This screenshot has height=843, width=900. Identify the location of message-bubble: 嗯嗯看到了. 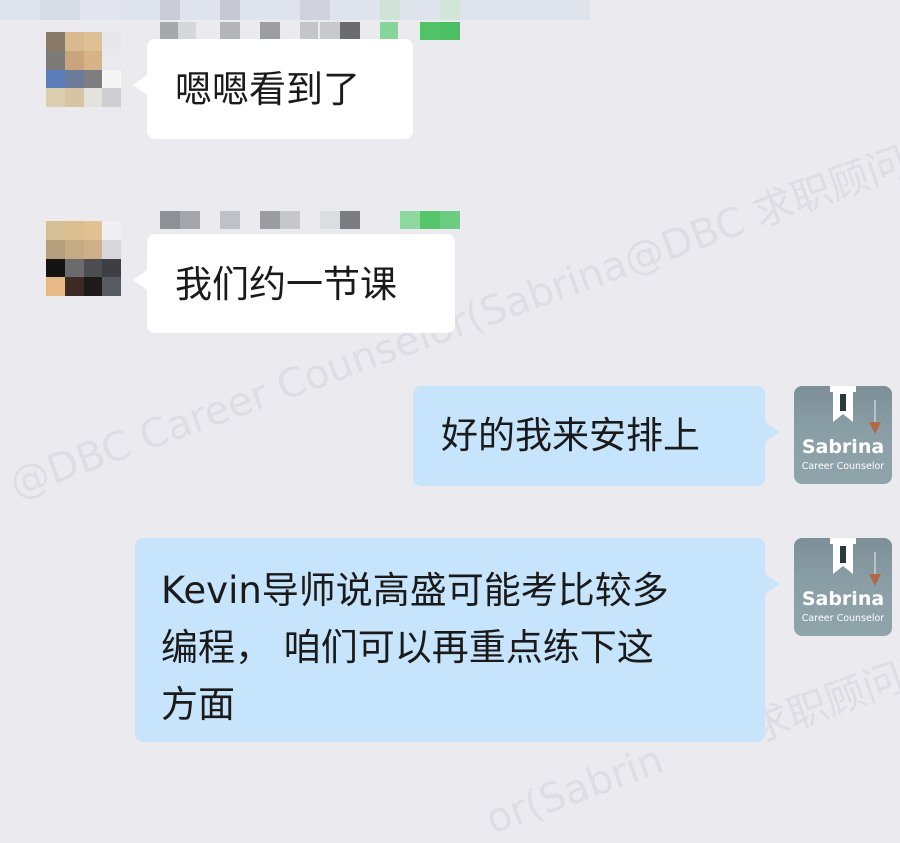
(273, 89).